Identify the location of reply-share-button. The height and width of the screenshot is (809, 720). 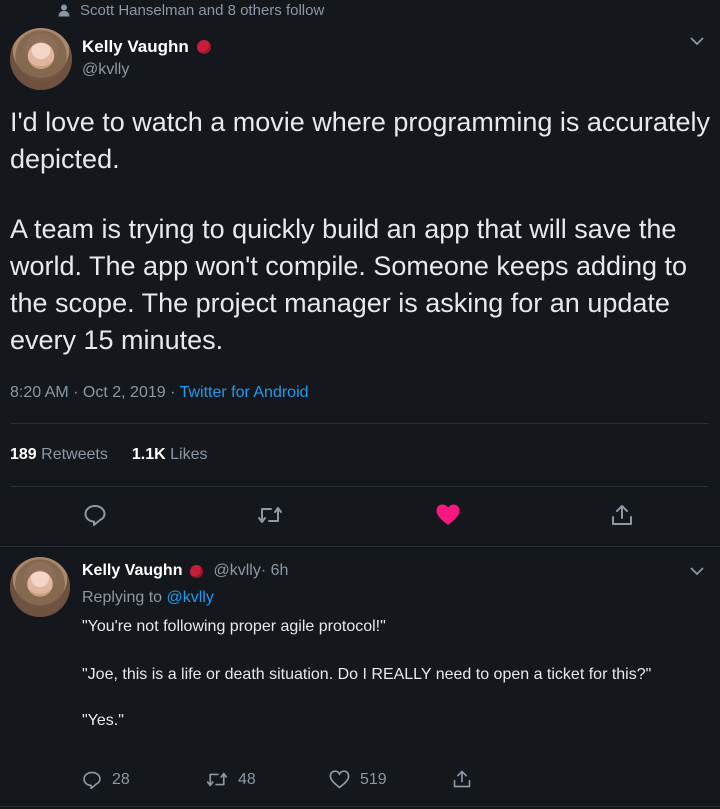
(462, 779).